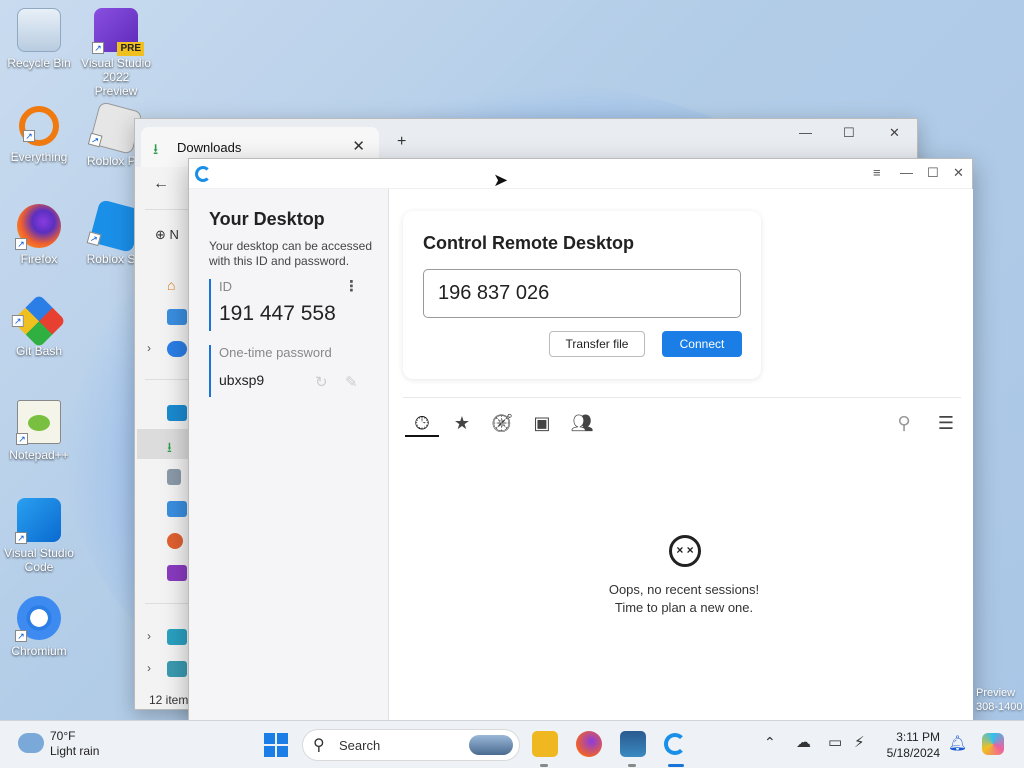 The image size is (1024, 768). I want to click on desktop-icon-git-bash: ↗ Git Bash, so click(39, 326).